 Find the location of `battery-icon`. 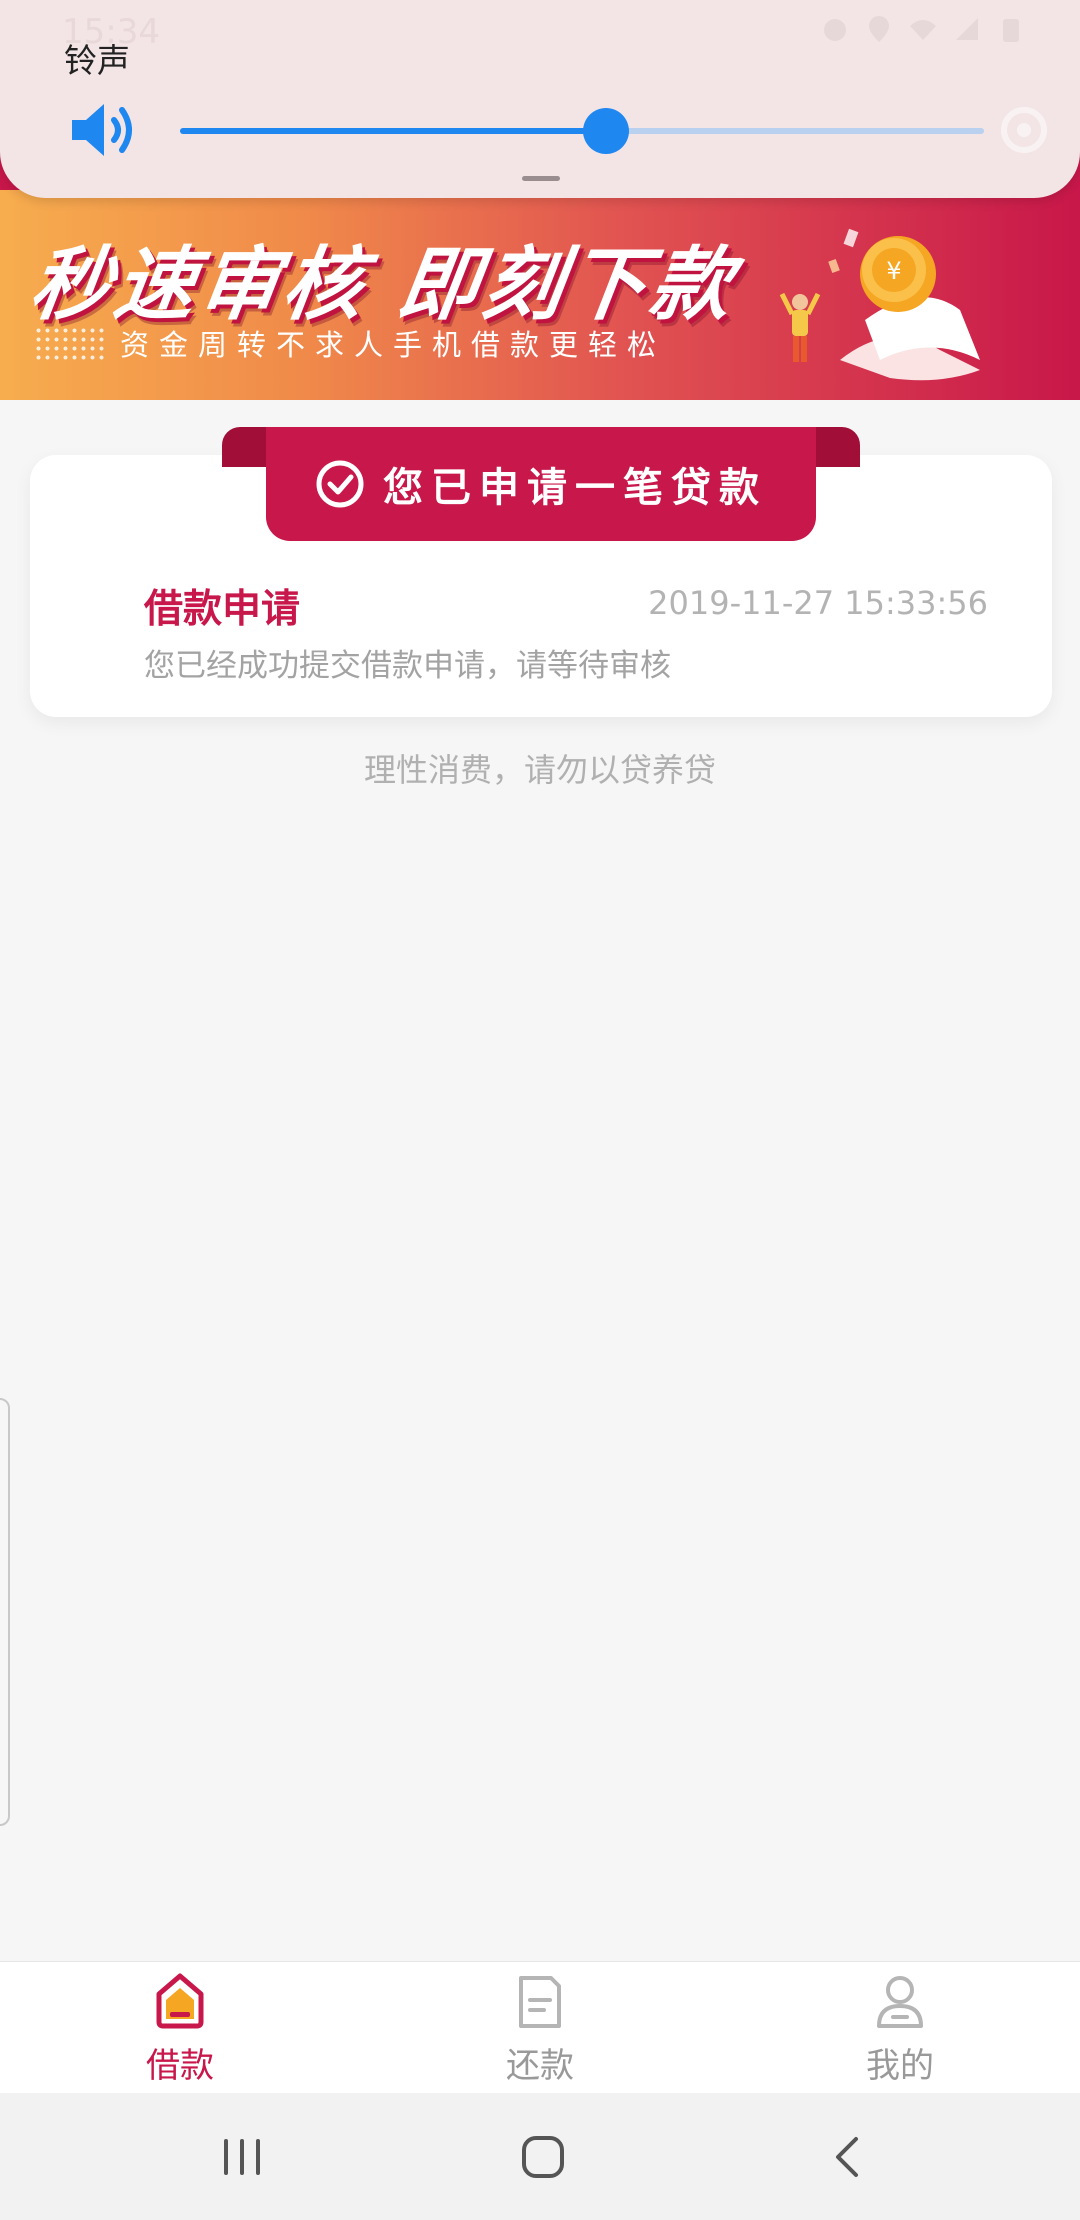

battery-icon is located at coordinates (1011, 29).